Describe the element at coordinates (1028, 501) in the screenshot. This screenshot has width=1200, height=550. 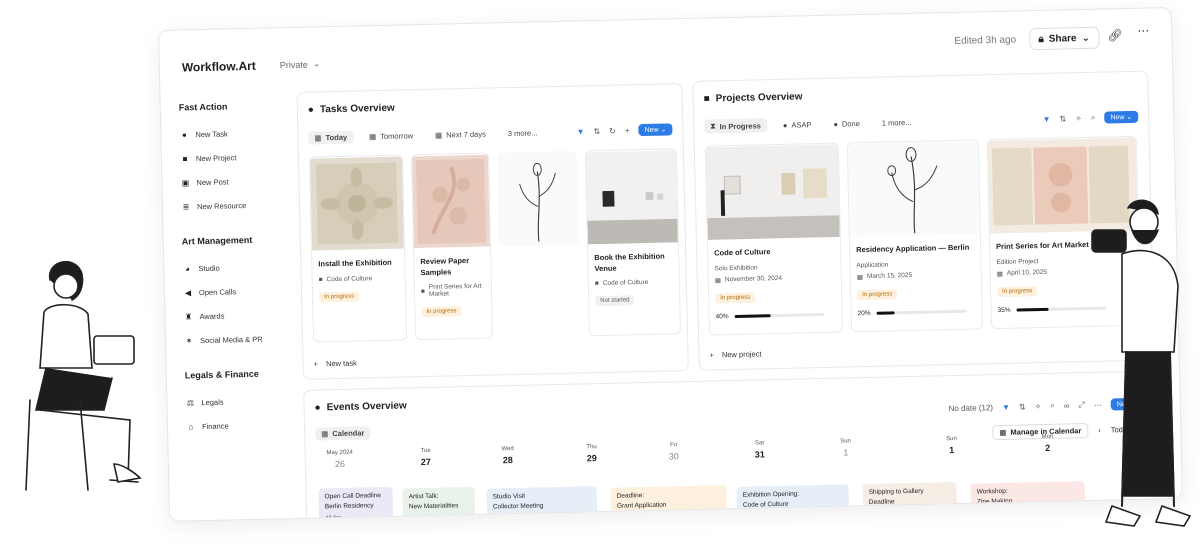
I see `event-card: Workshop: Zine Making 2:00 PM` at that location.